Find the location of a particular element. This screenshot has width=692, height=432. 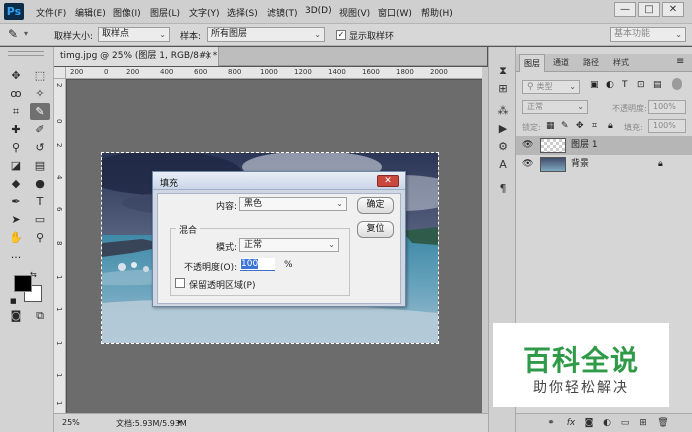

filter-toggle is located at coordinates (677, 84).